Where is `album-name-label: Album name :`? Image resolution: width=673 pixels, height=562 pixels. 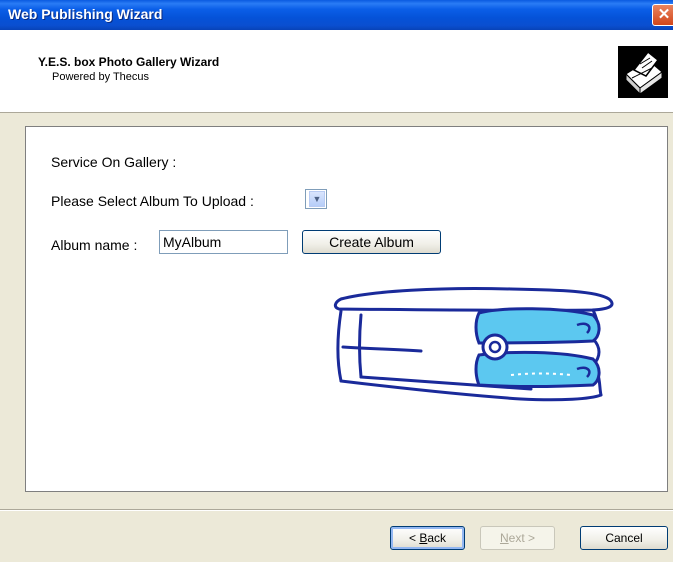 album-name-label: Album name : is located at coordinates (94, 245).